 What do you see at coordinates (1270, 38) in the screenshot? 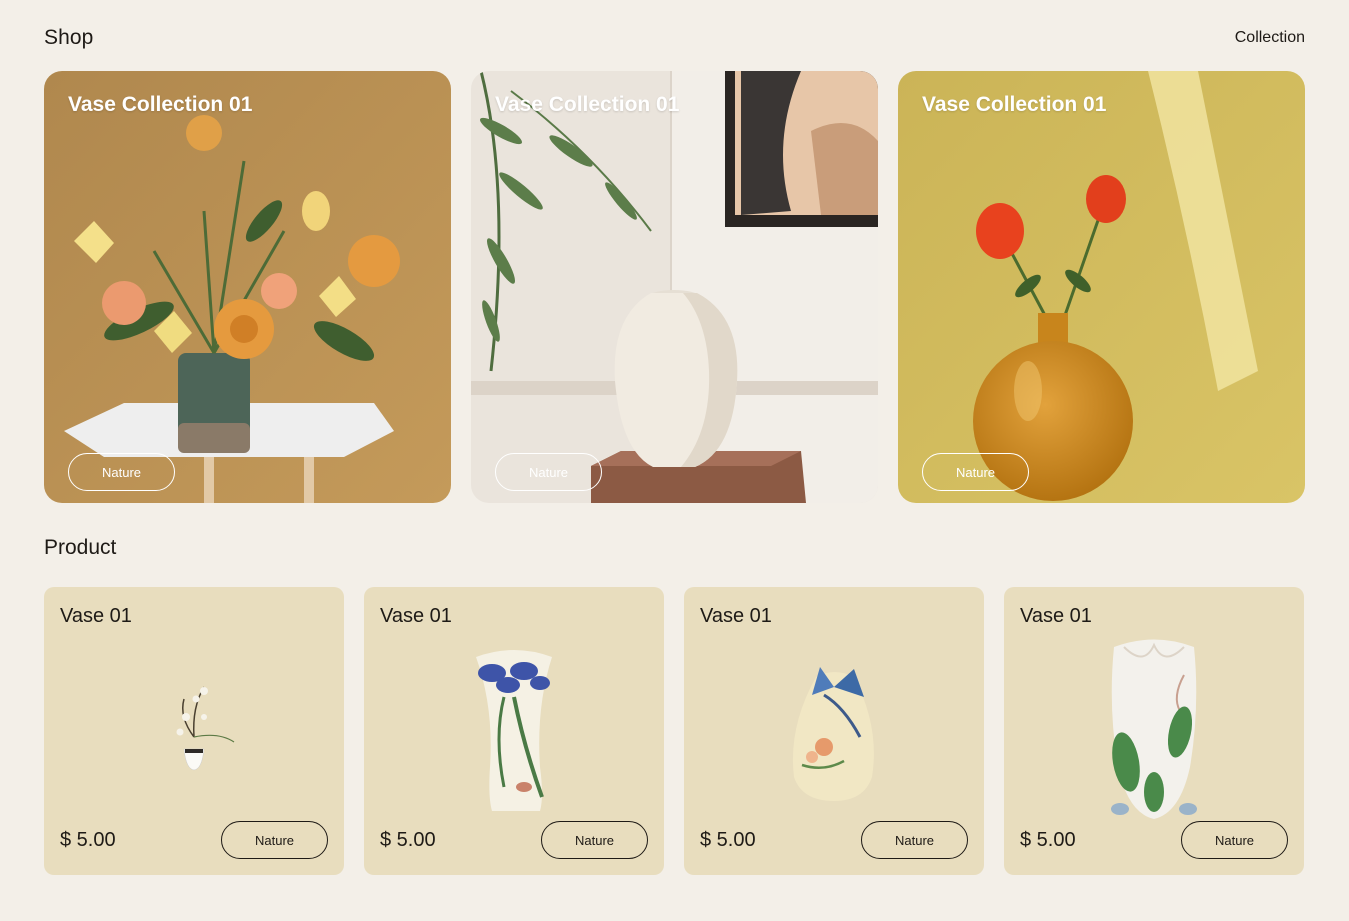
I see `collection-link: Collection` at bounding box center [1270, 38].